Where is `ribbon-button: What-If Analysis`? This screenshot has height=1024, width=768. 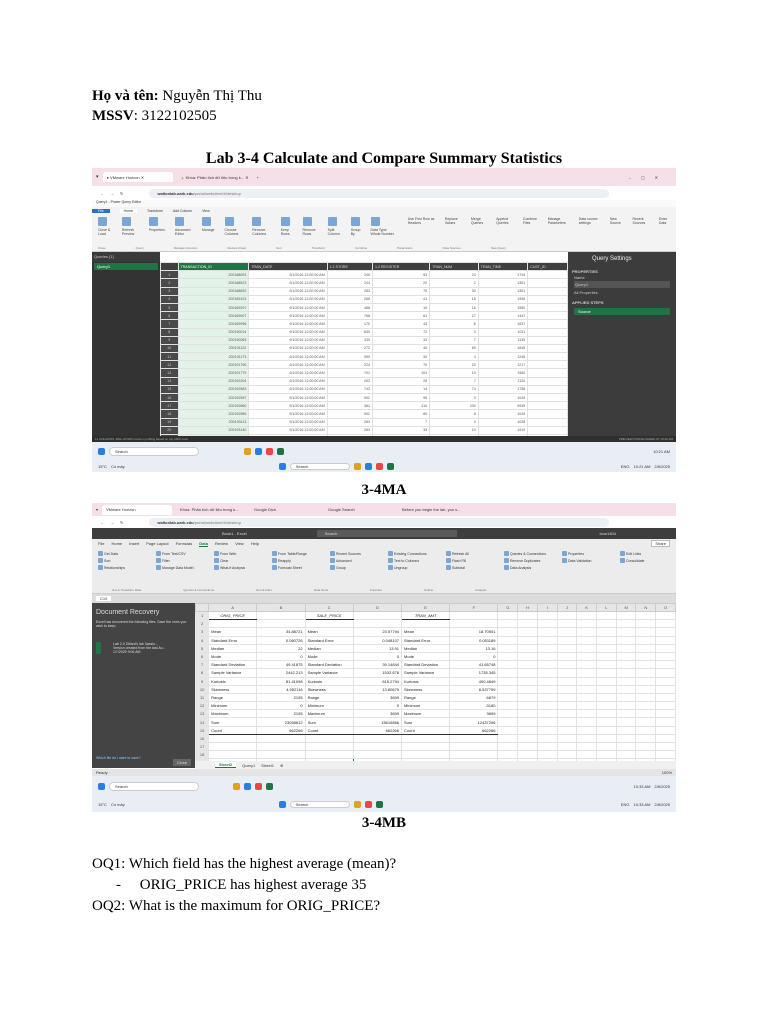 ribbon-button: What-If Analysis is located at coordinates (239, 567).